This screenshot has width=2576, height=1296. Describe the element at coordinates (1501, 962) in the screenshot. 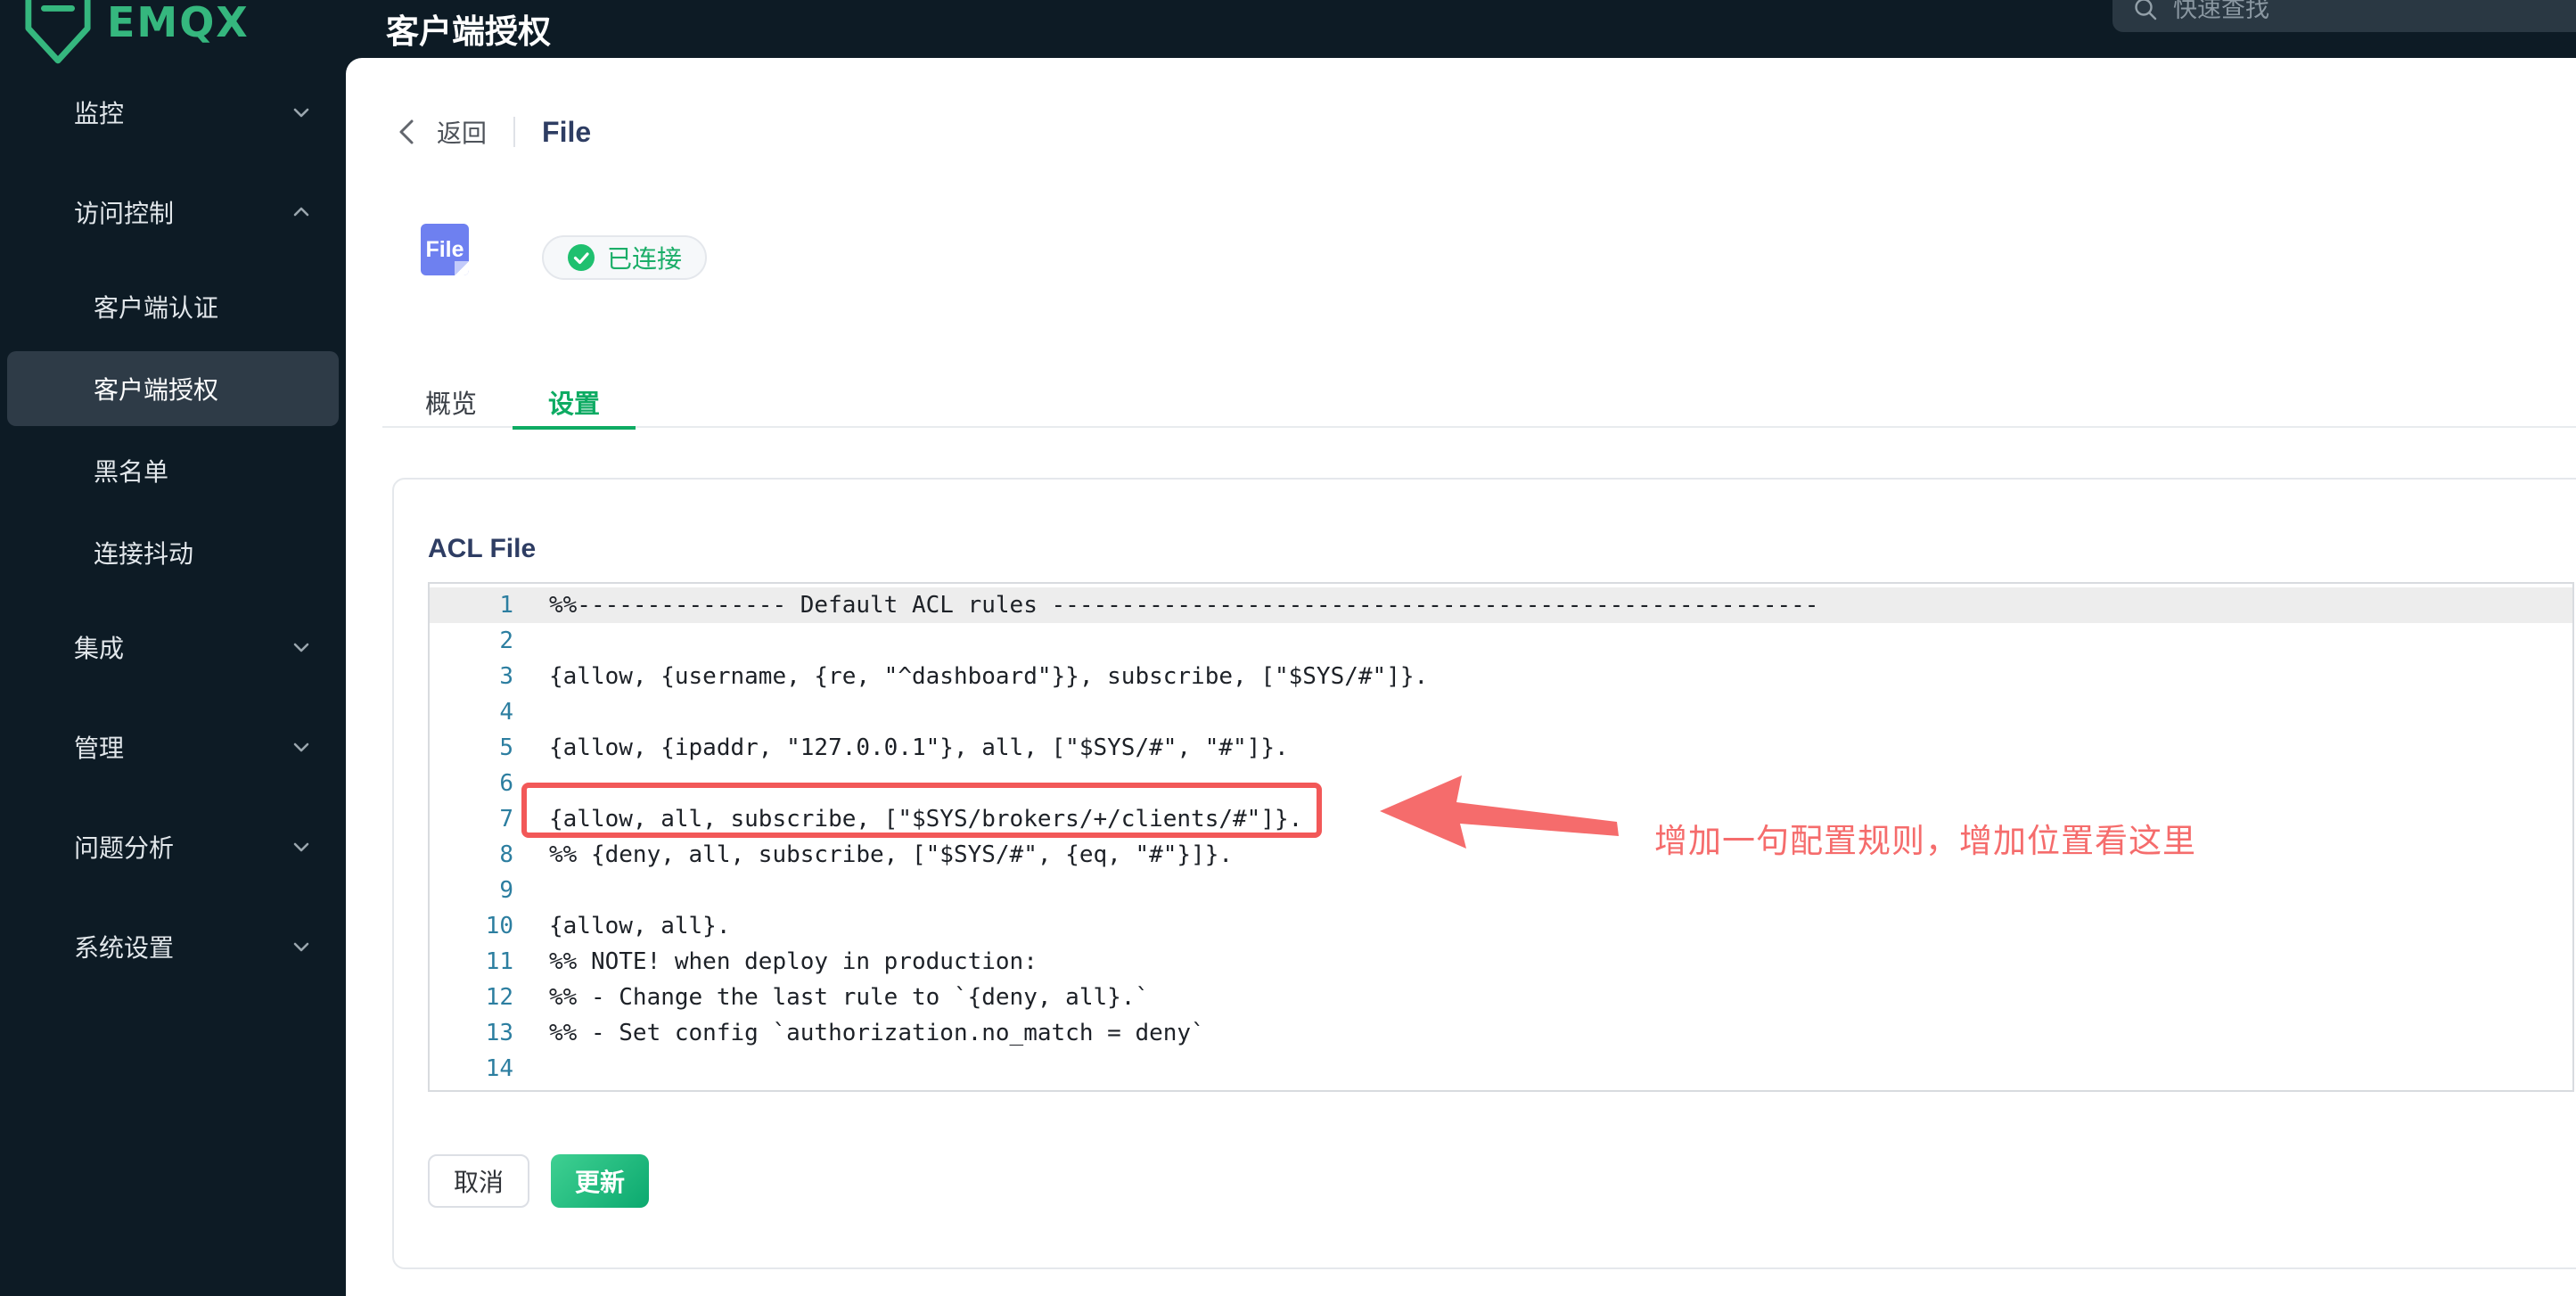

I see `code-line: 11 %% NOTE! when deploy in production:` at that location.